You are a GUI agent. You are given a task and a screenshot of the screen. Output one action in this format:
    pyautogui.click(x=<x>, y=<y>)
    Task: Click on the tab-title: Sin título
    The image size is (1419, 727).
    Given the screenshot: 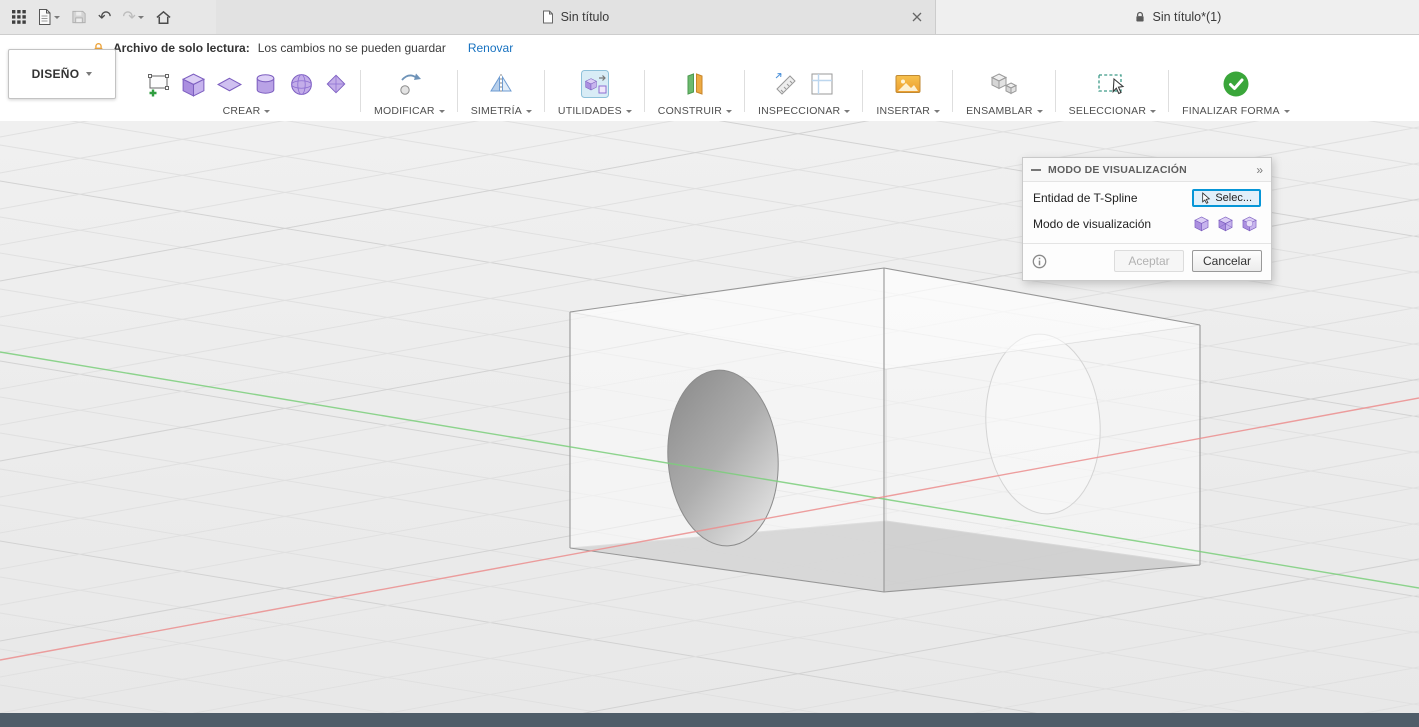 What is the action you would take?
    pyautogui.click(x=585, y=17)
    